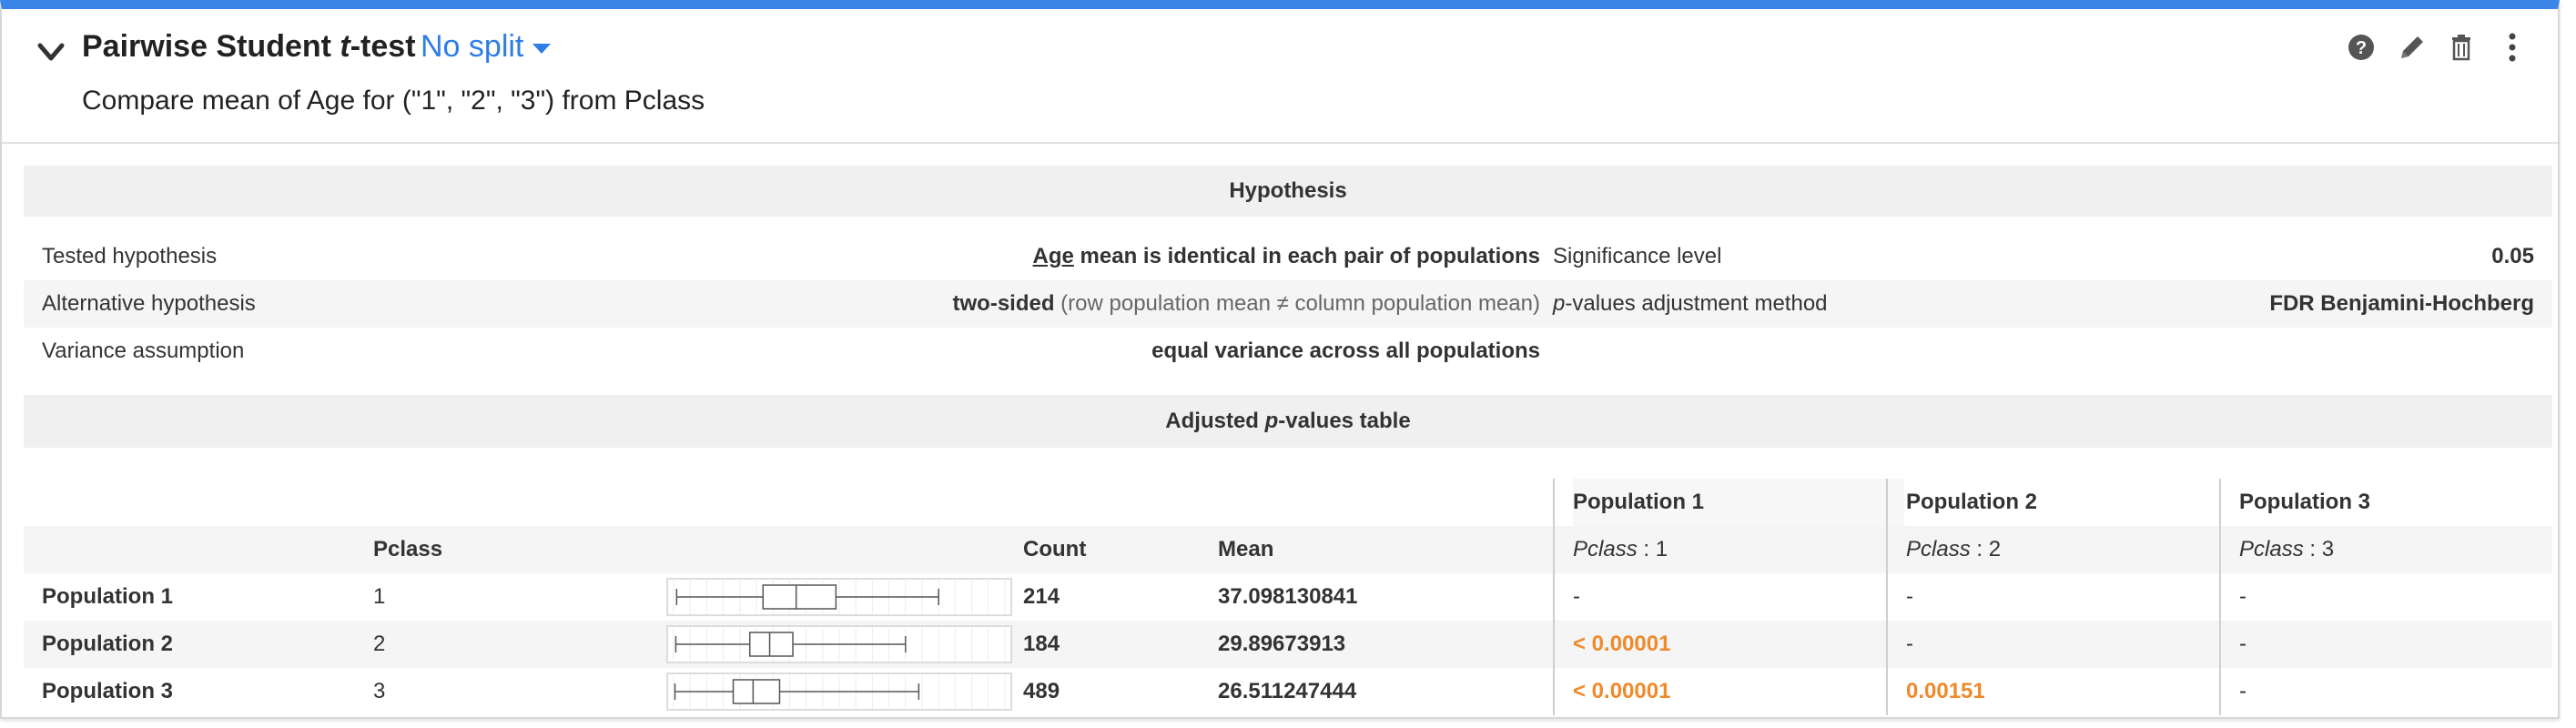 The height and width of the screenshot is (728, 2576). I want to click on adjustment-method-label: p-values adjustment method, so click(1690, 304).